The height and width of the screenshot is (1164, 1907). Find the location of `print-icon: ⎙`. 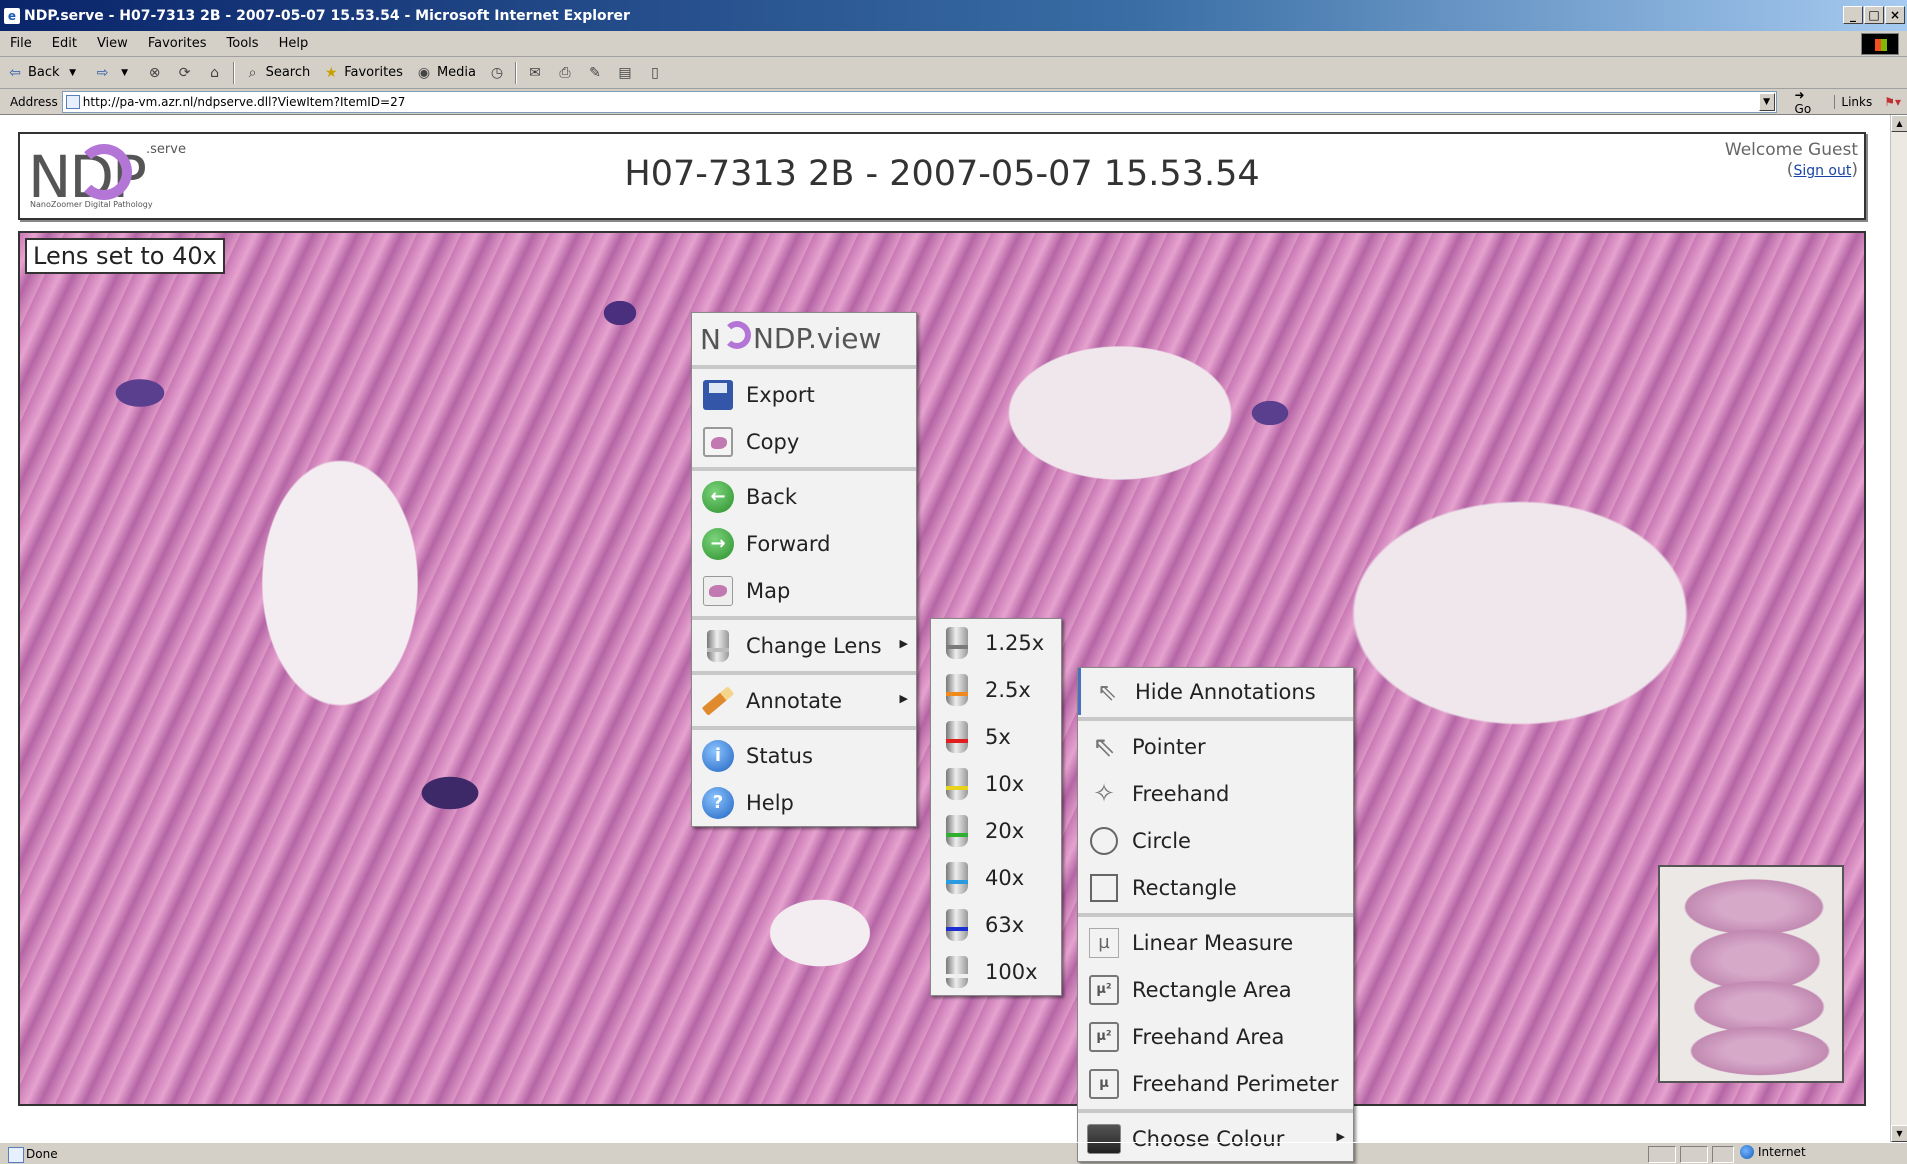

print-icon: ⎙ is located at coordinates (565, 72).